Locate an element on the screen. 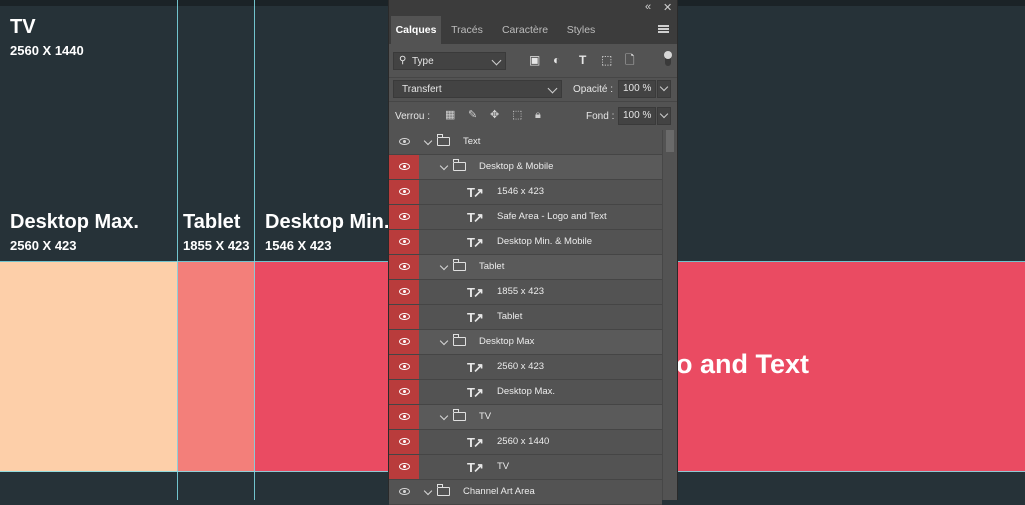 This screenshot has height=505, width=1025. layer-group-row: Desktop & Mobile is located at coordinates (525, 167).